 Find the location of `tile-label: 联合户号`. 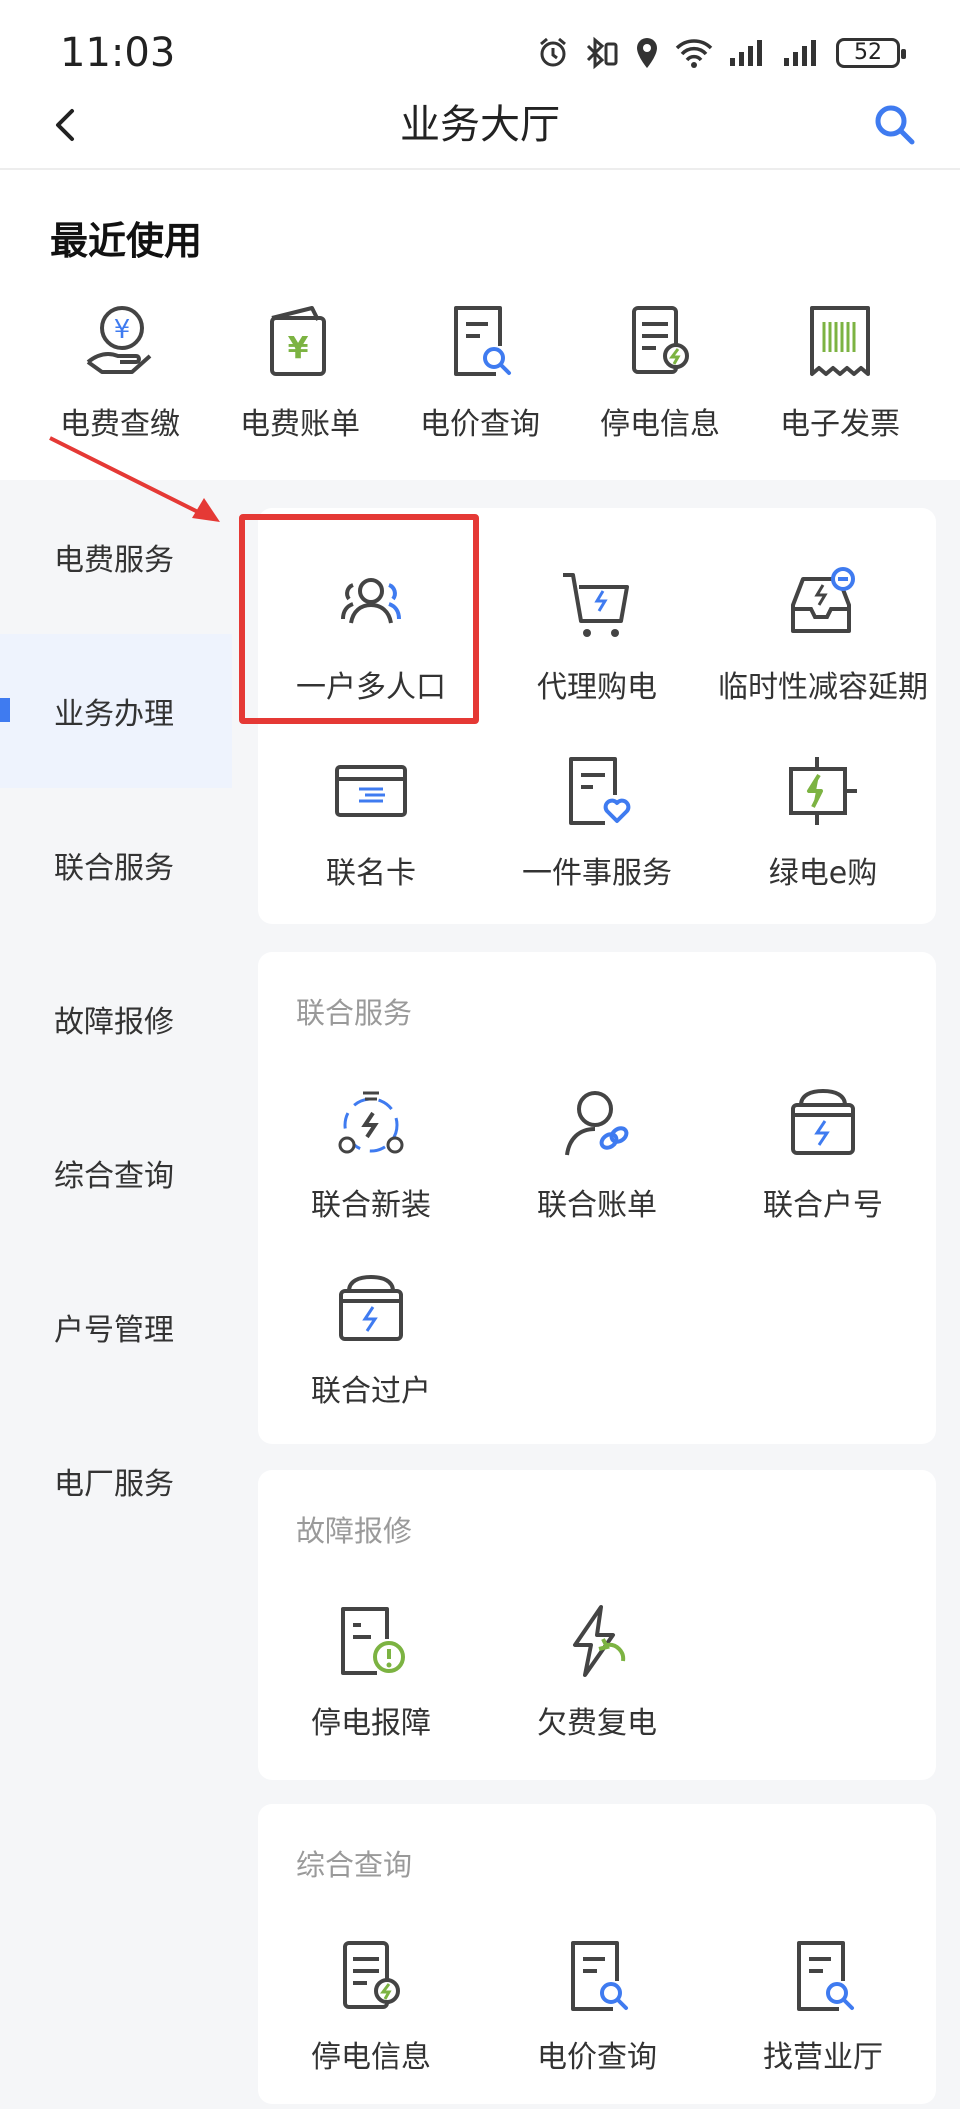

tile-label: 联合户号 is located at coordinates (823, 1205).